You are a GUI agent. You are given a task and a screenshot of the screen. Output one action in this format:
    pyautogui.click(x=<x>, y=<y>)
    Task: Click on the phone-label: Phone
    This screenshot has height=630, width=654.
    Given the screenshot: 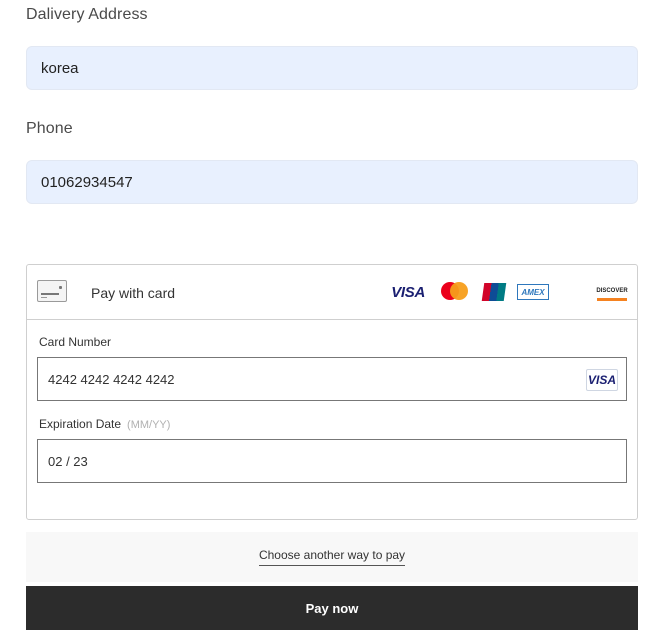 What is the action you would take?
    pyautogui.click(x=49, y=128)
    